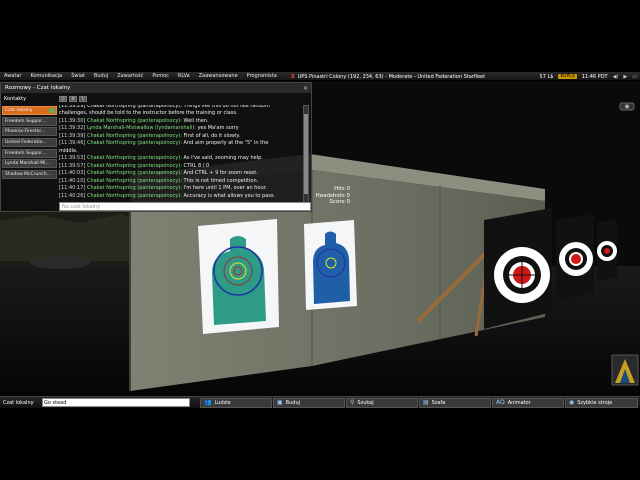  I want to click on menu-content: Zawartość, so click(130, 76).